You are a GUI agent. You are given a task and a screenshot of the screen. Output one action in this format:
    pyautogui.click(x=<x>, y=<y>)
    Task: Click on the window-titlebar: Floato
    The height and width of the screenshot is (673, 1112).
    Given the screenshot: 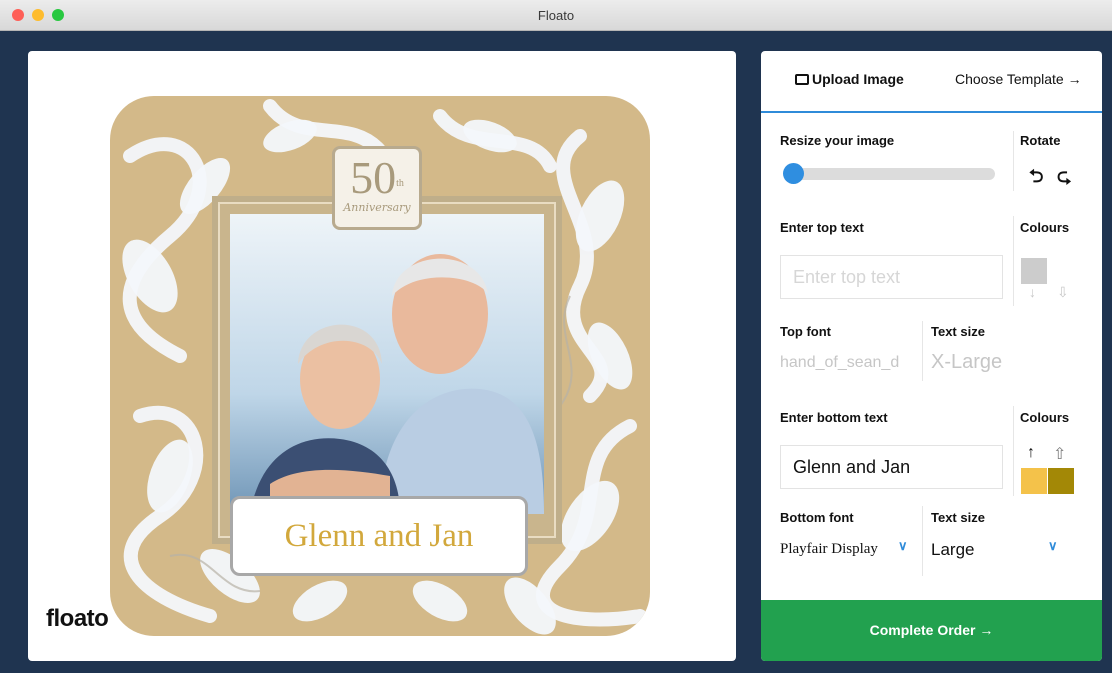 What is the action you would take?
    pyautogui.click(x=556, y=15)
    